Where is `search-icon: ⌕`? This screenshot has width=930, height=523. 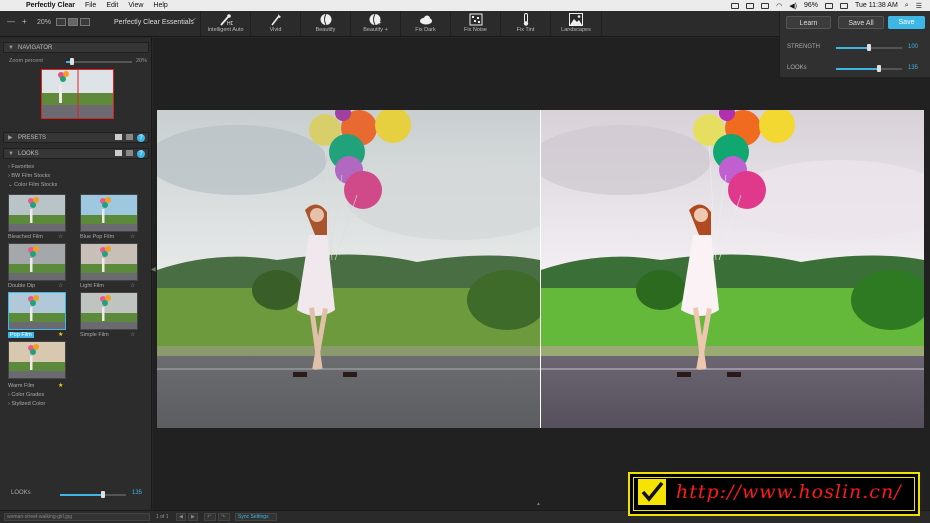 search-icon: ⌕ is located at coordinates (907, 6).